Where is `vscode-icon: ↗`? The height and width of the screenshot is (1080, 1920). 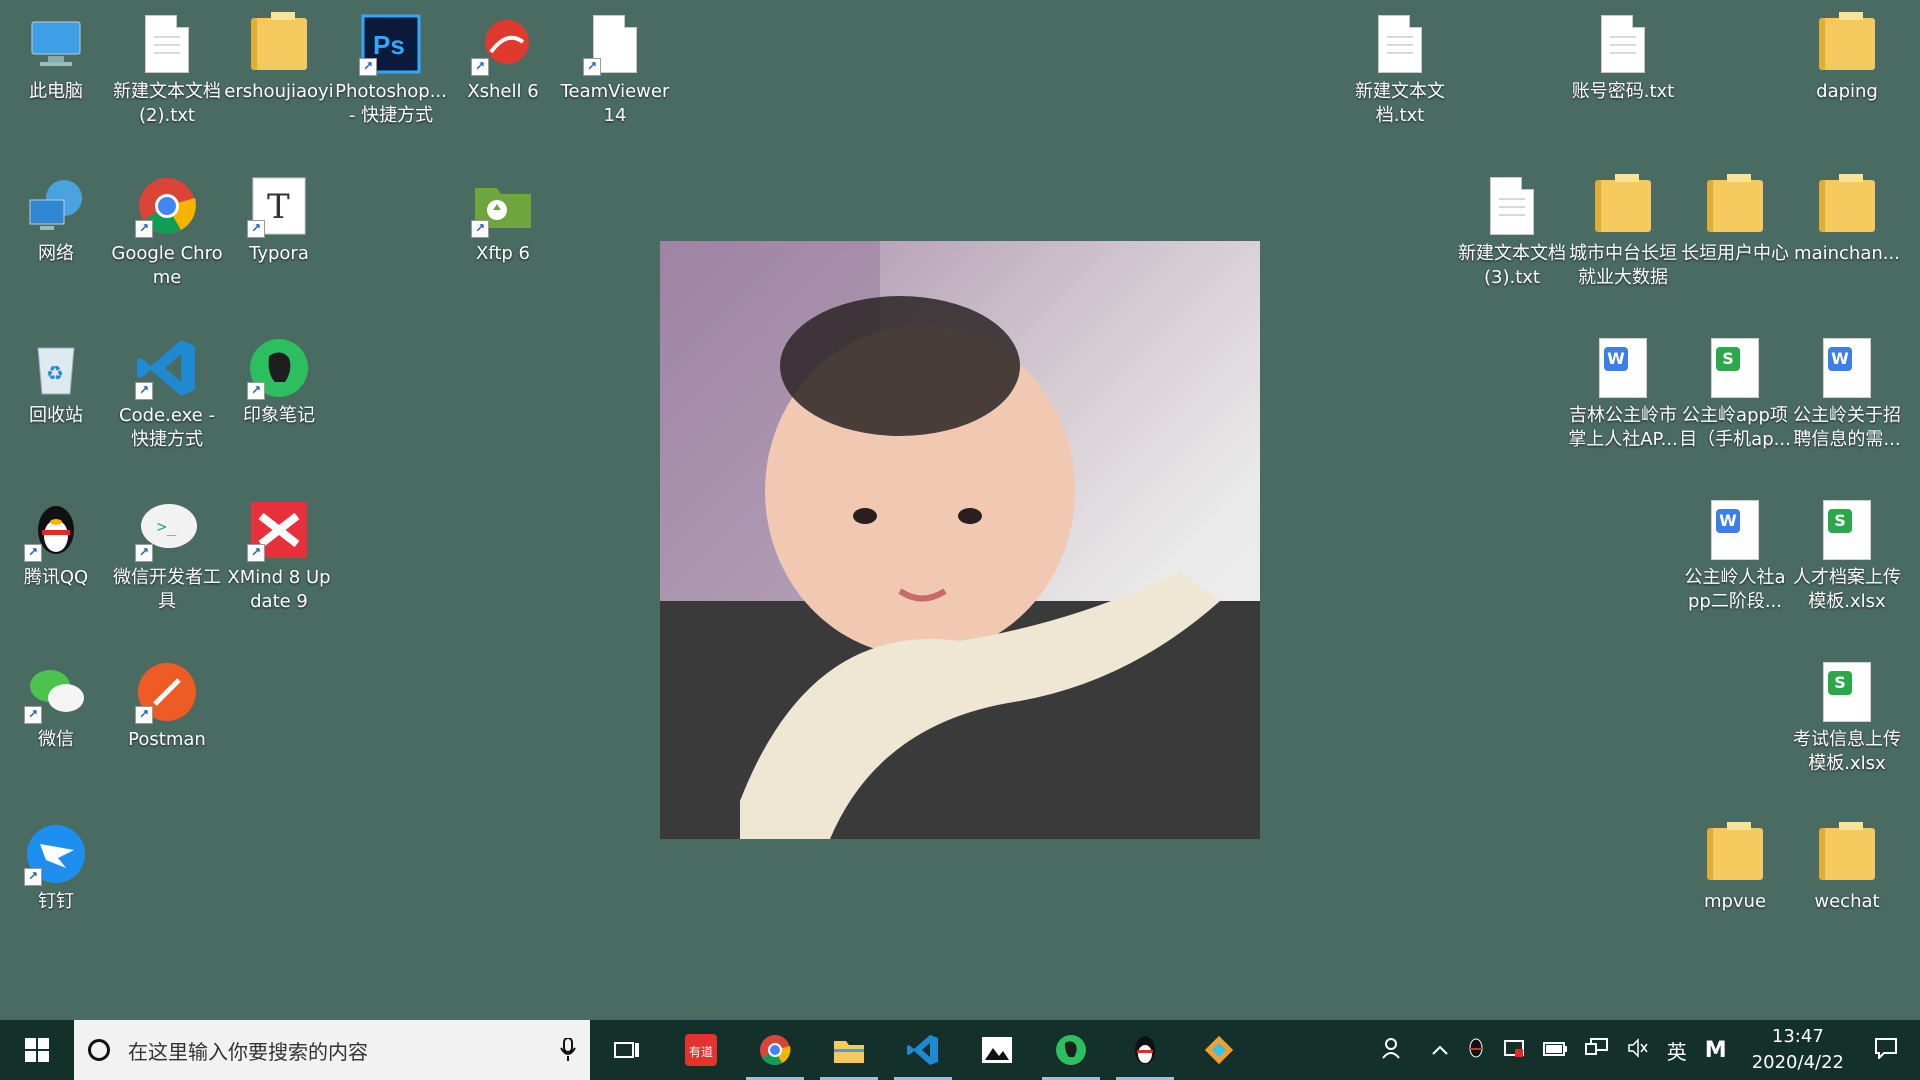 vscode-icon: ↗ is located at coordinates (167, 368).